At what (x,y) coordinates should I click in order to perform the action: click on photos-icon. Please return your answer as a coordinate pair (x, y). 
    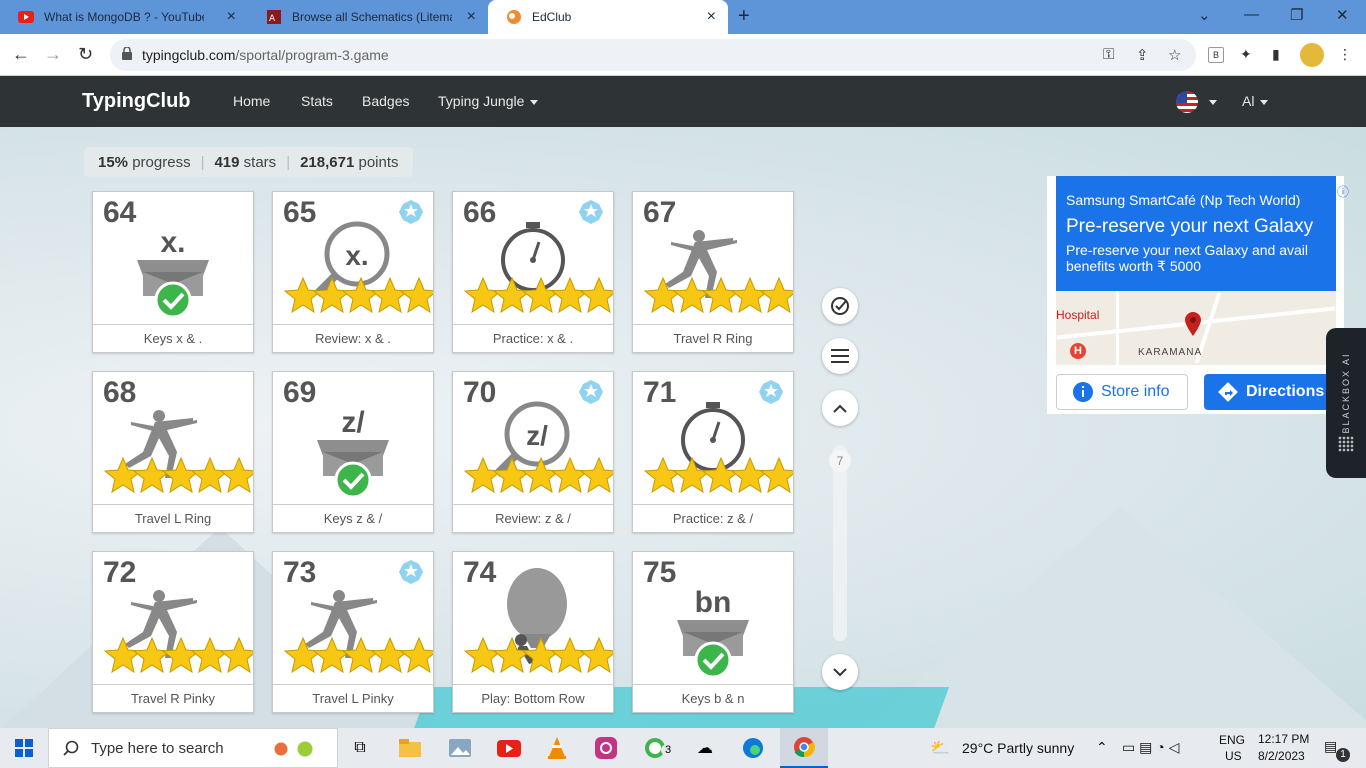
    Looking at the image, I should click on (460, 748).